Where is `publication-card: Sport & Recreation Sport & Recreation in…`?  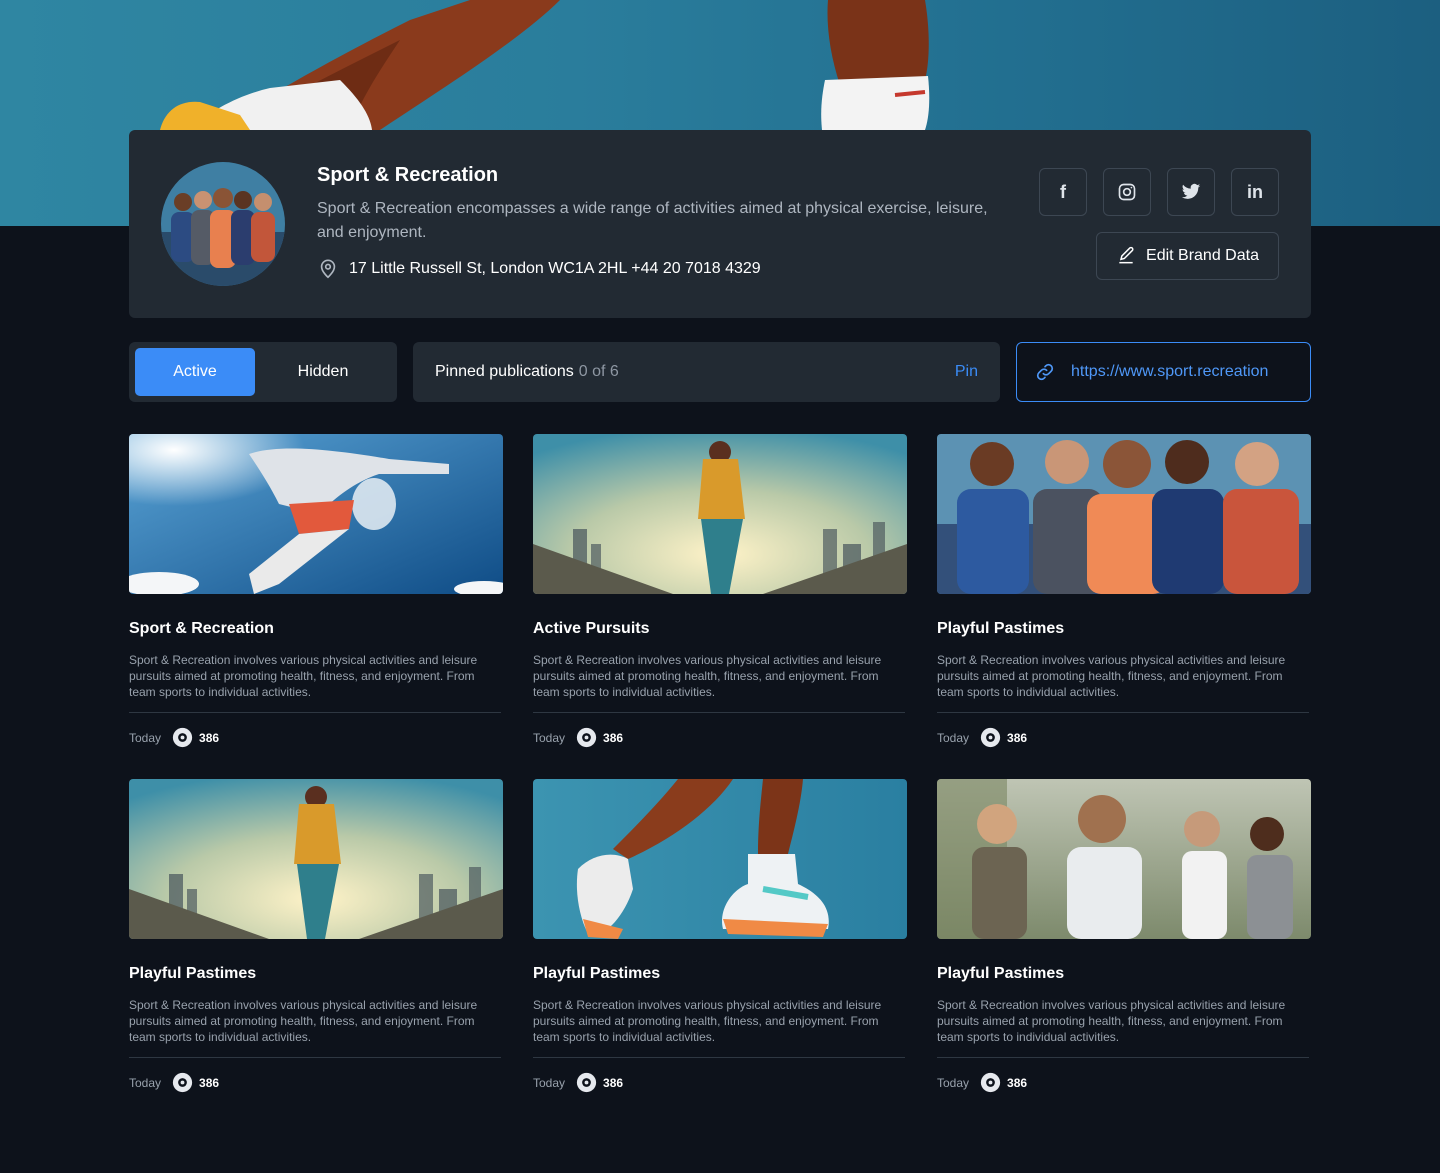
publication-card: Sport & Recreation Sport & Recreation in… is located at coordinates (316, 591).